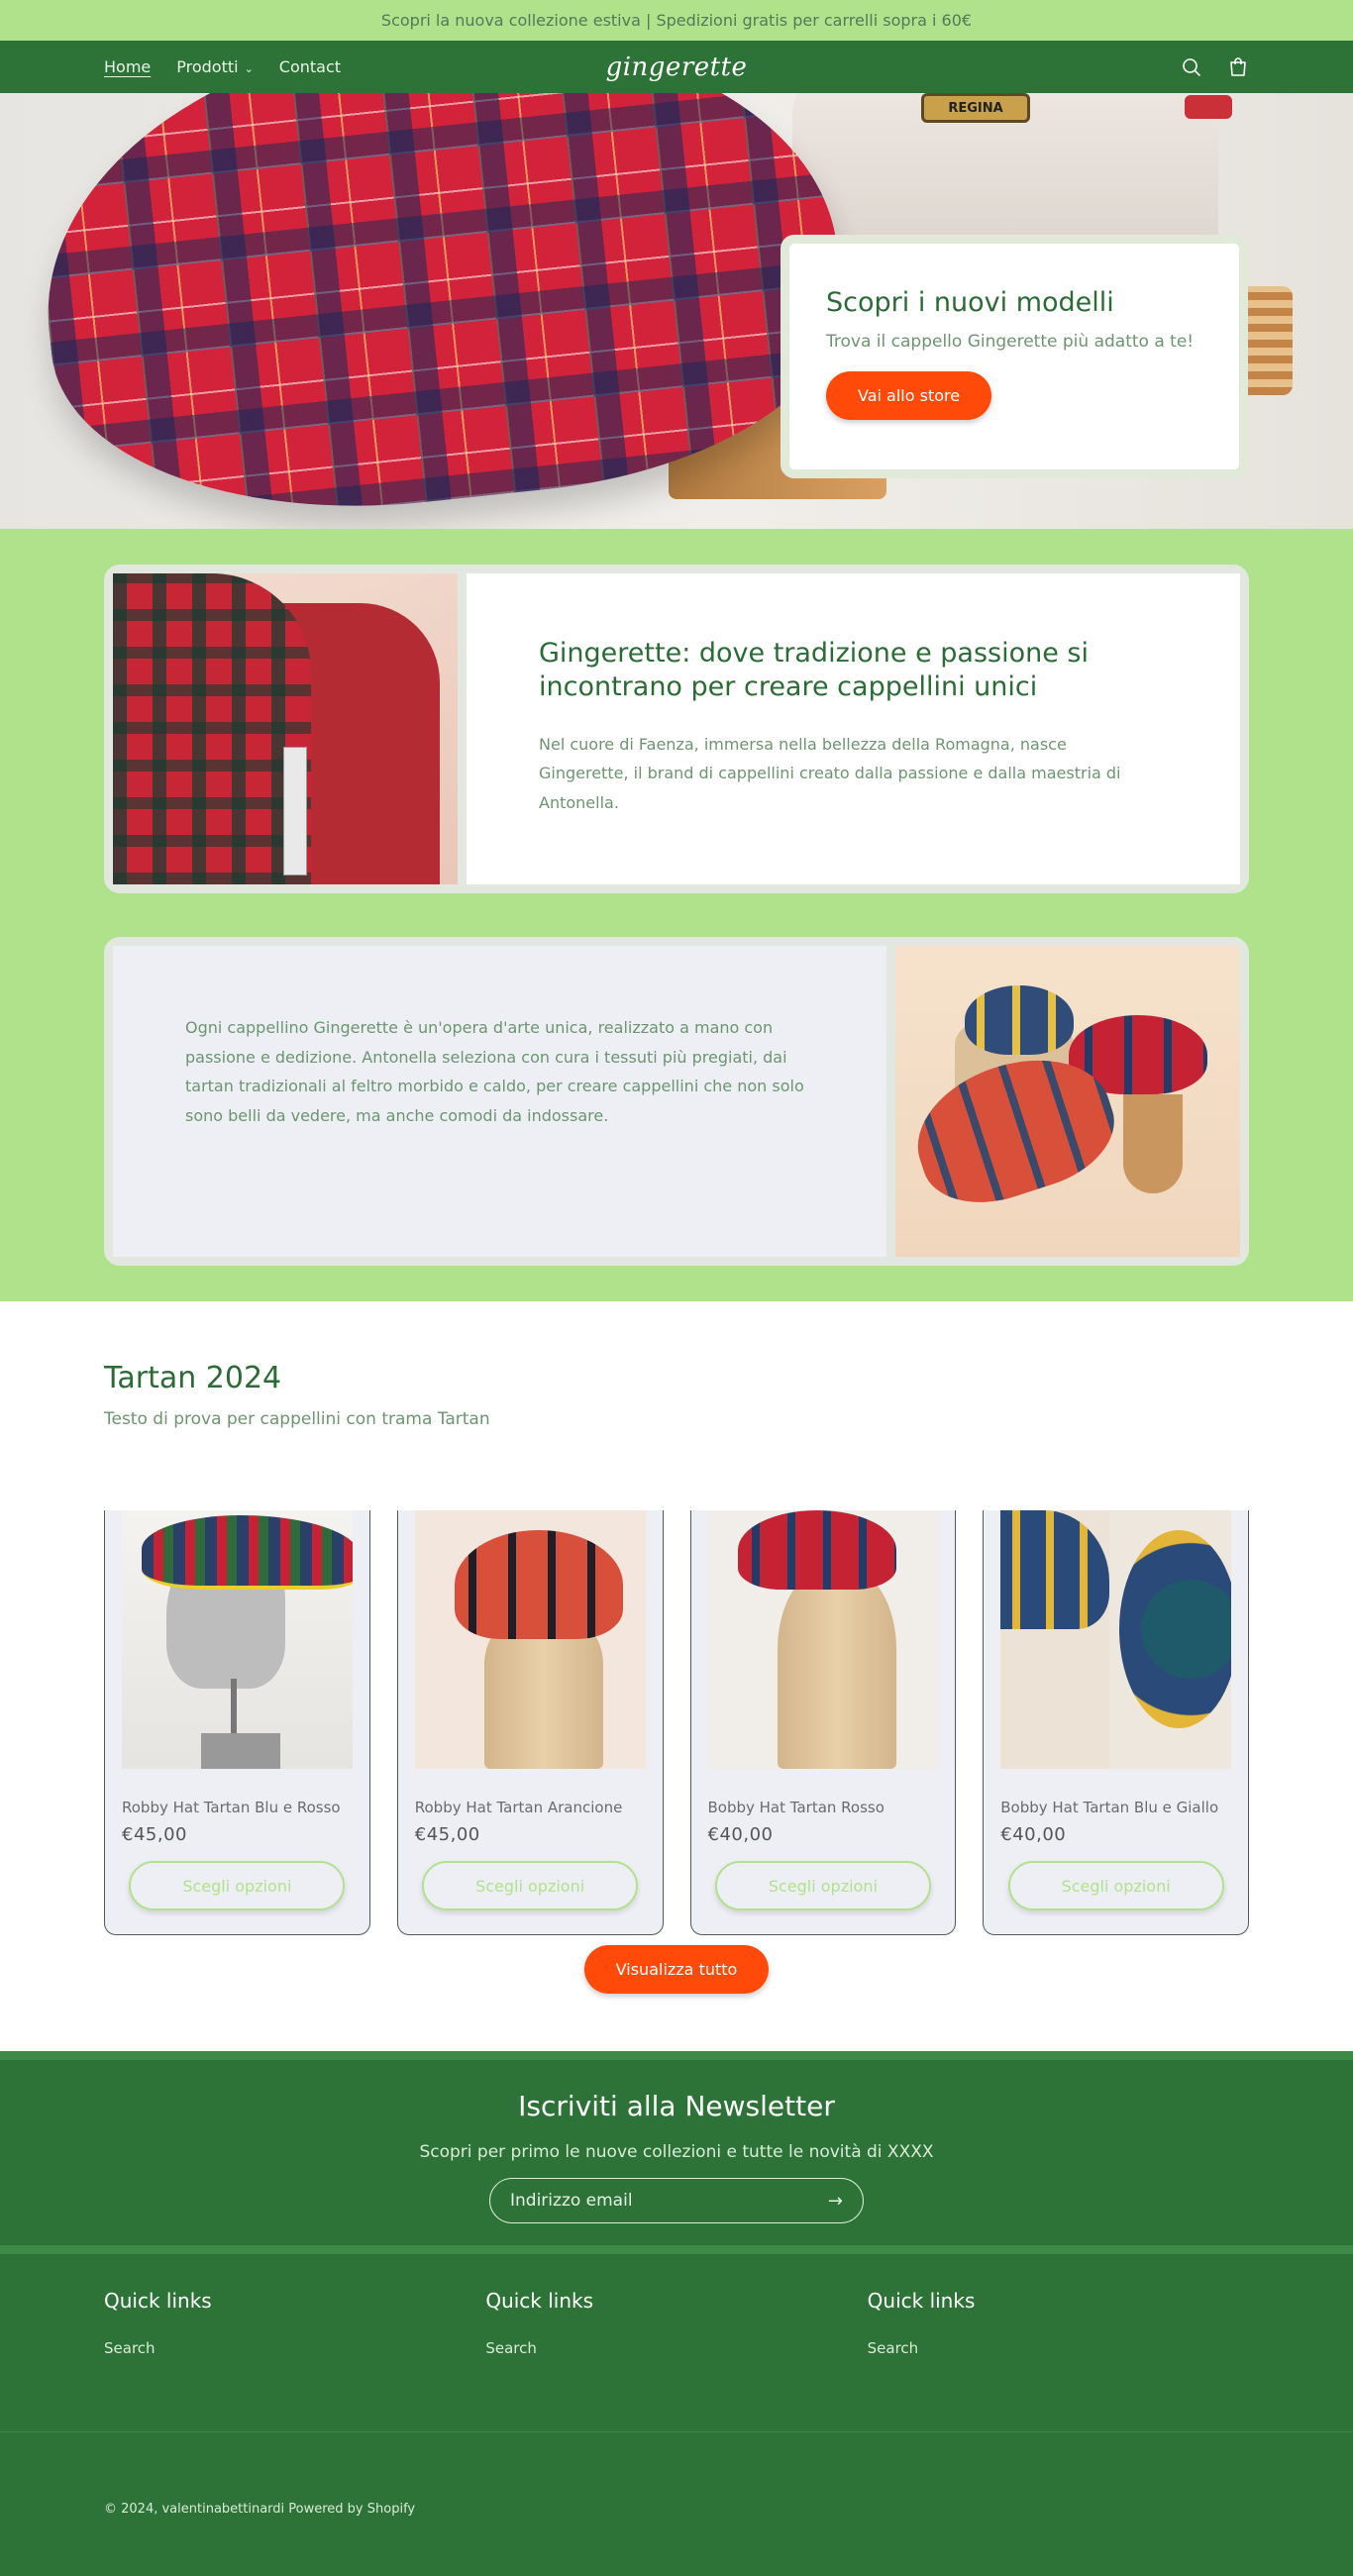  What do you see at coordinates (249, 68) in the screenshot?
I see `chevron-down-icon: ⌄` at bounding box center [249, 68].